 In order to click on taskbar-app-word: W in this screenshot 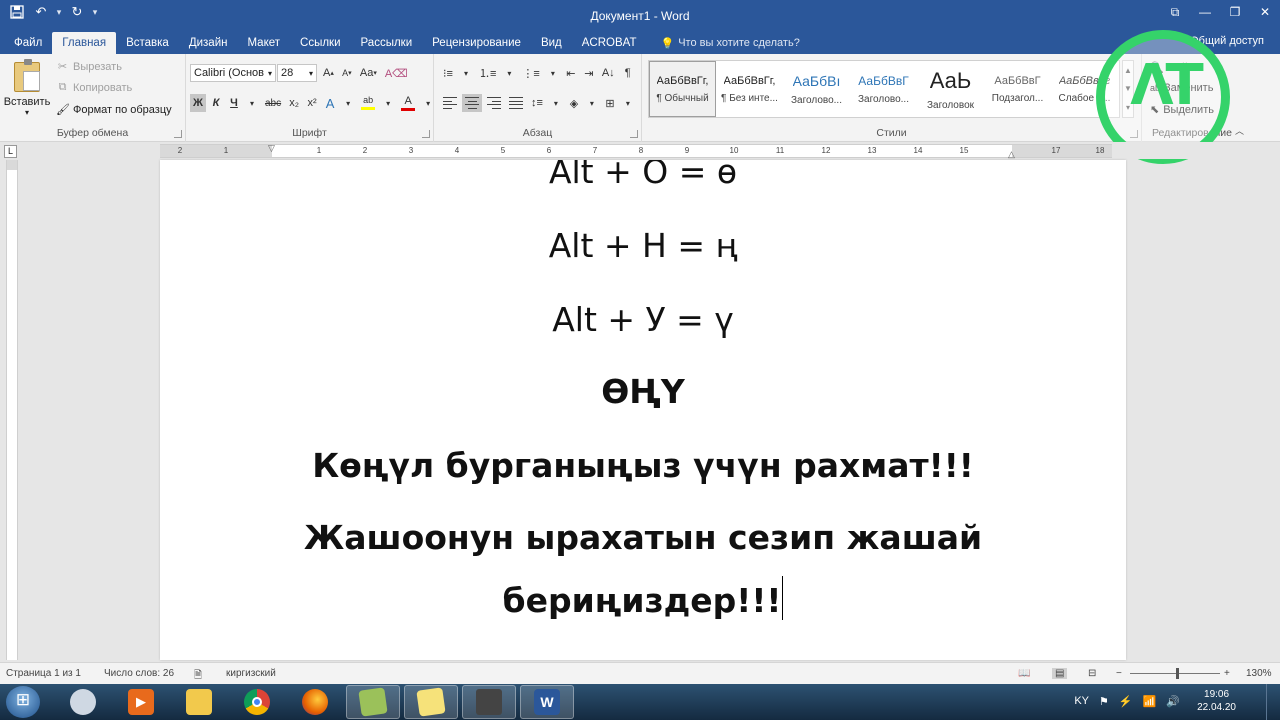, I will do `click(547, 702)`.